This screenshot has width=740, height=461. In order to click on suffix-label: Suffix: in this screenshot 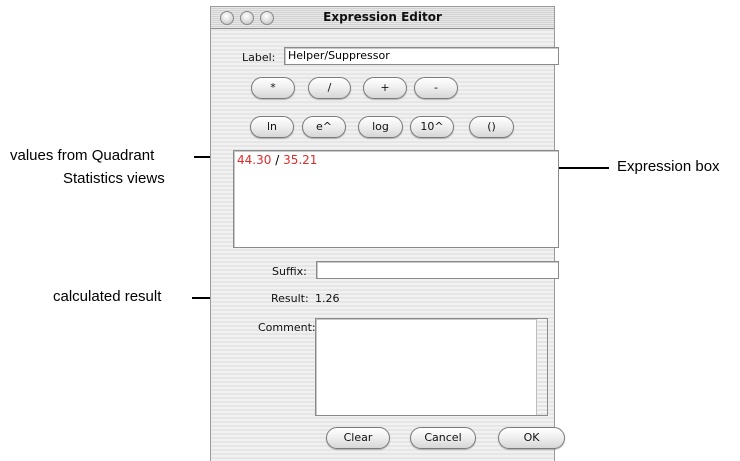, I will do `click(289, 271)`.